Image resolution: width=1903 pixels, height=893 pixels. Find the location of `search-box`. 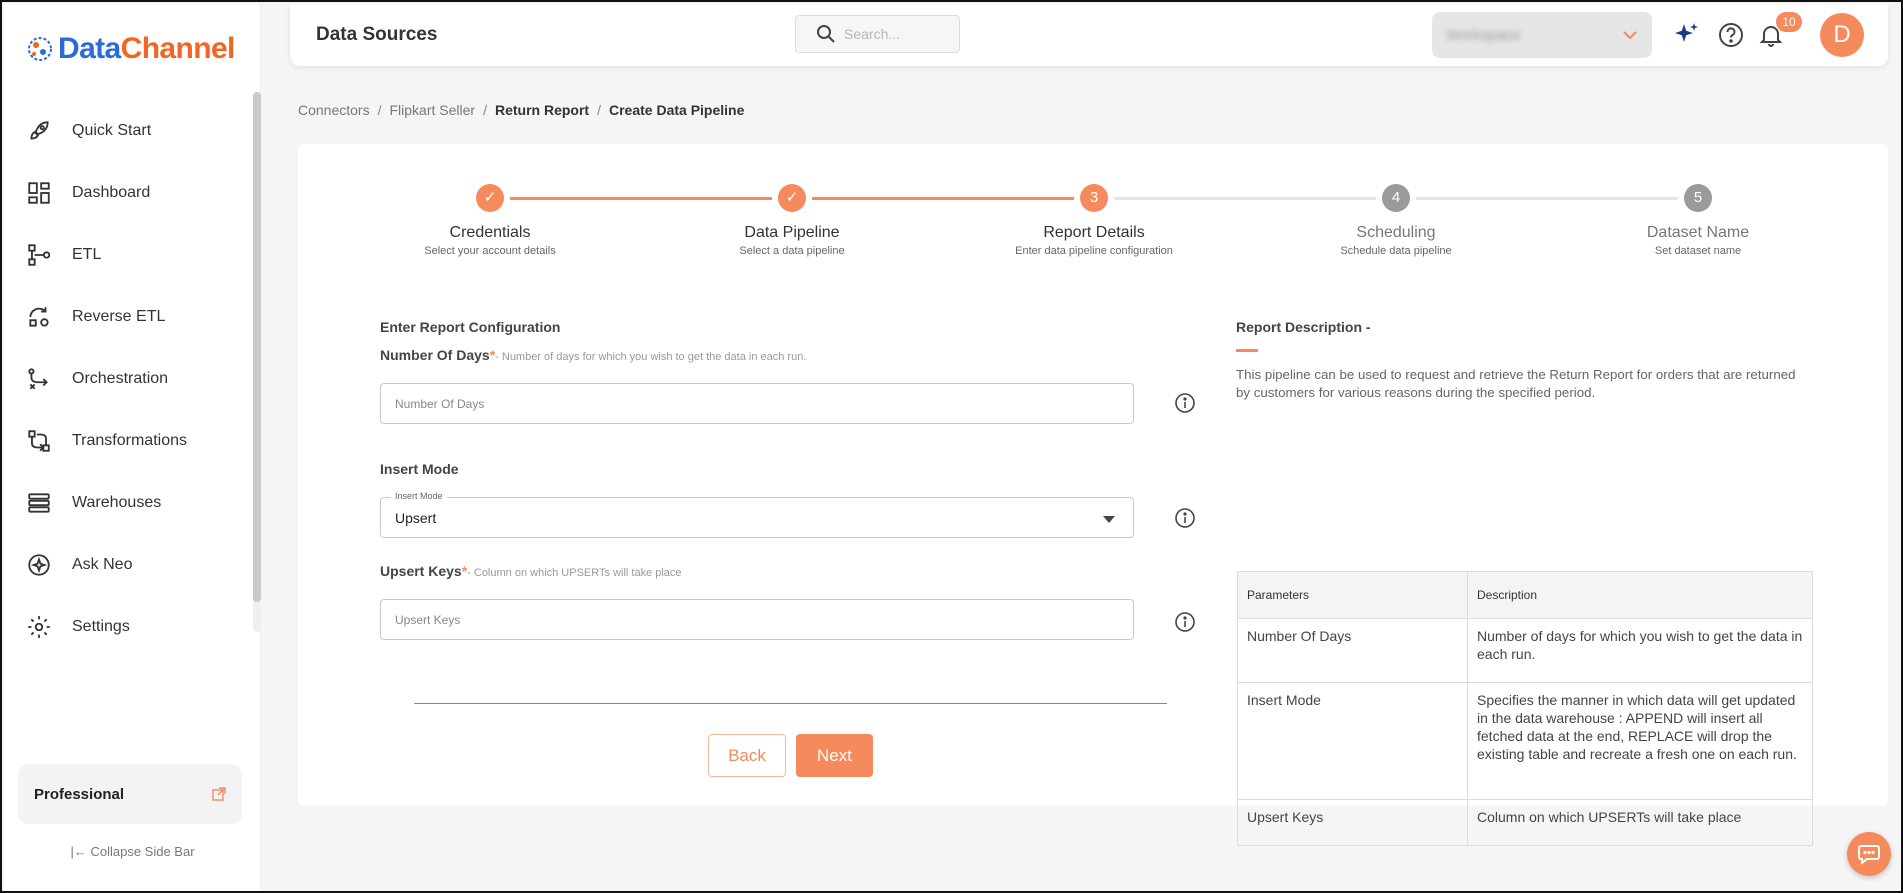

search-box is located at coordinates (877, 34).